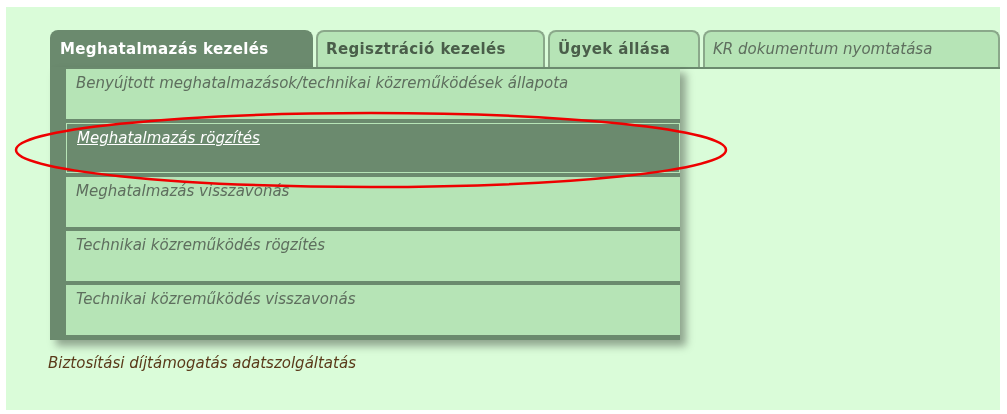  What do you see at coordinates (624, 48) in the screenshot?
I see `tab: Ügyek állása` at bounding box center [624, 48].